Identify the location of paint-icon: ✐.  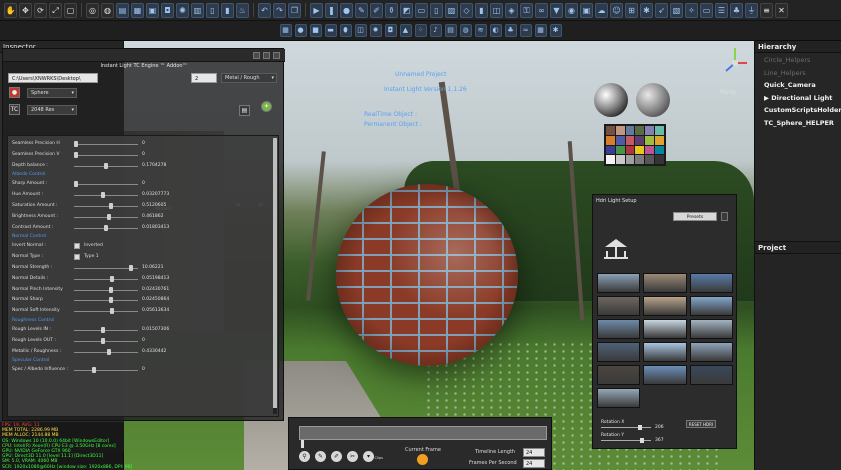
(336, 456).